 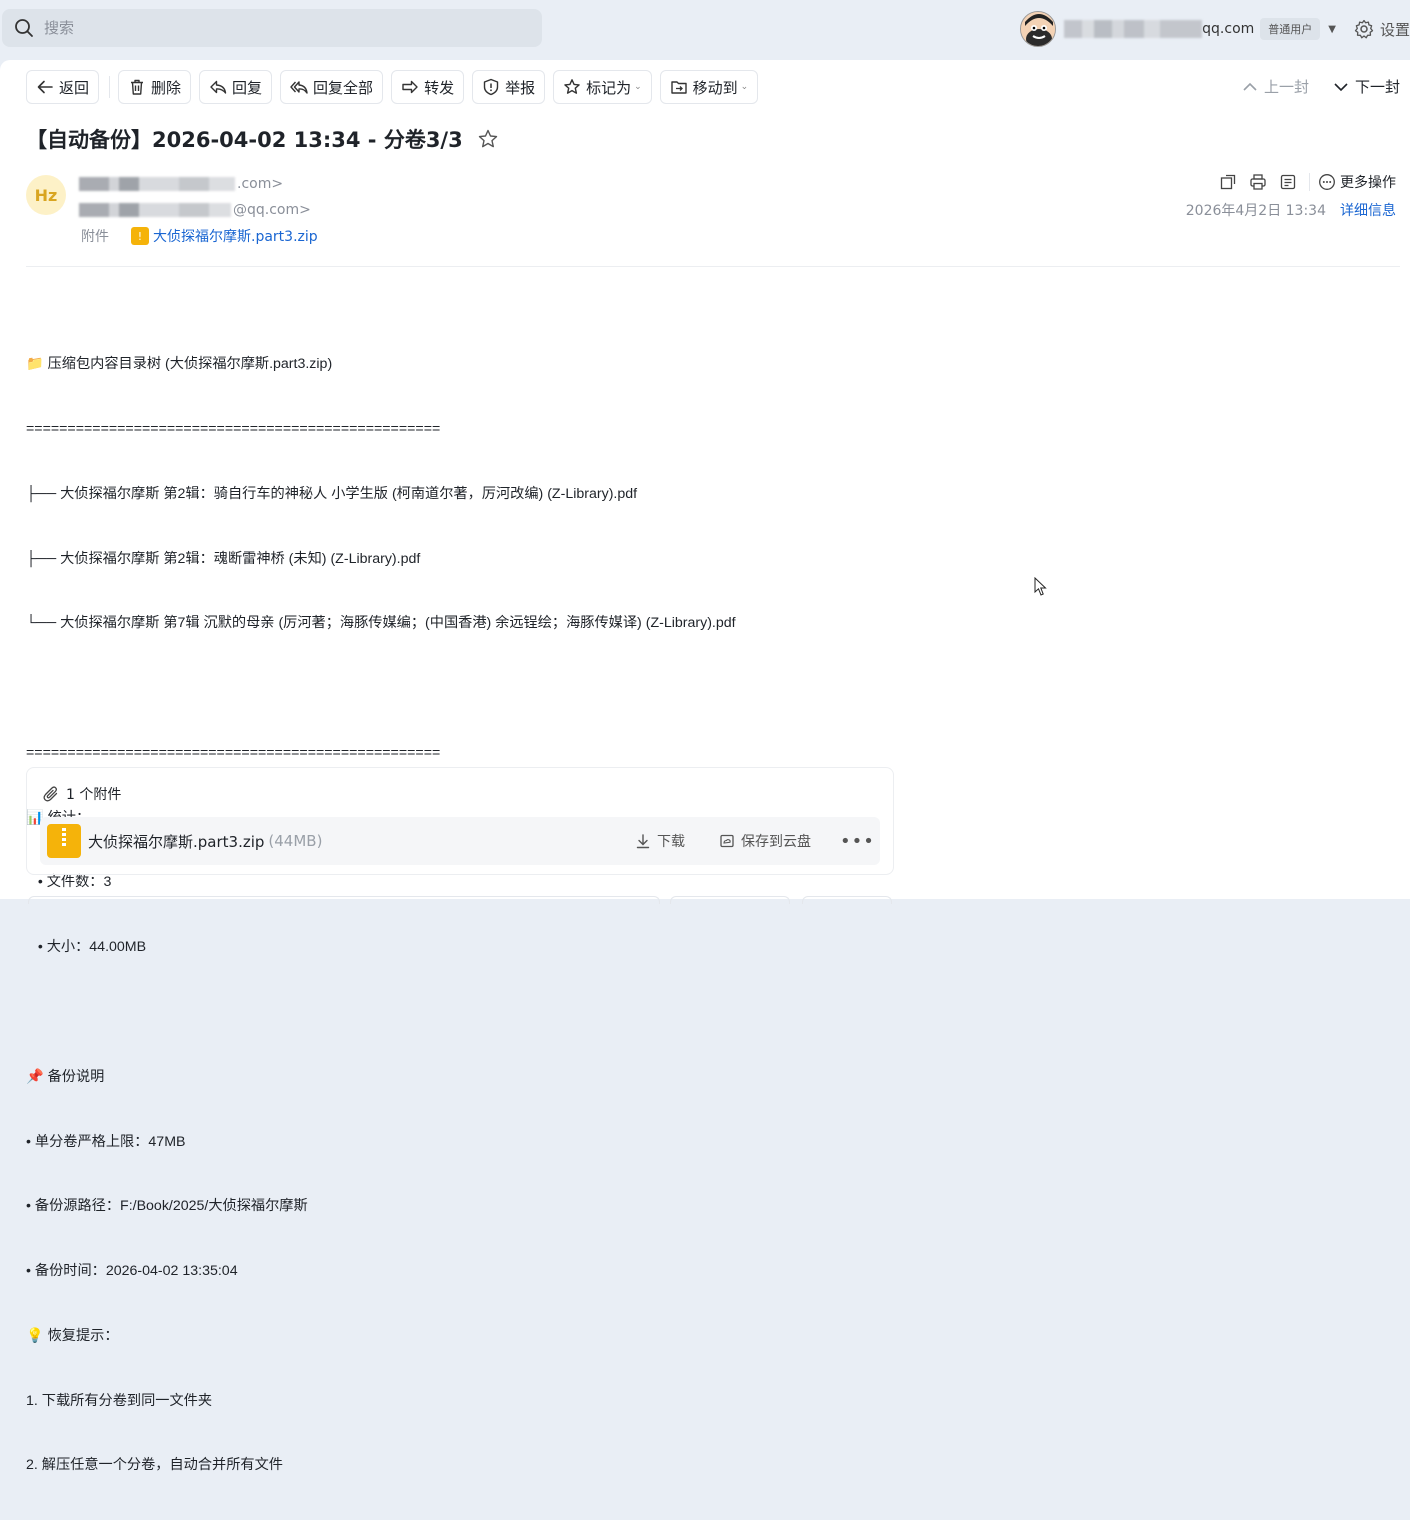 What do you see at coordinates (410, 87) in the screenshot?
I see `forward-icon` at bounding box center [410, 87].